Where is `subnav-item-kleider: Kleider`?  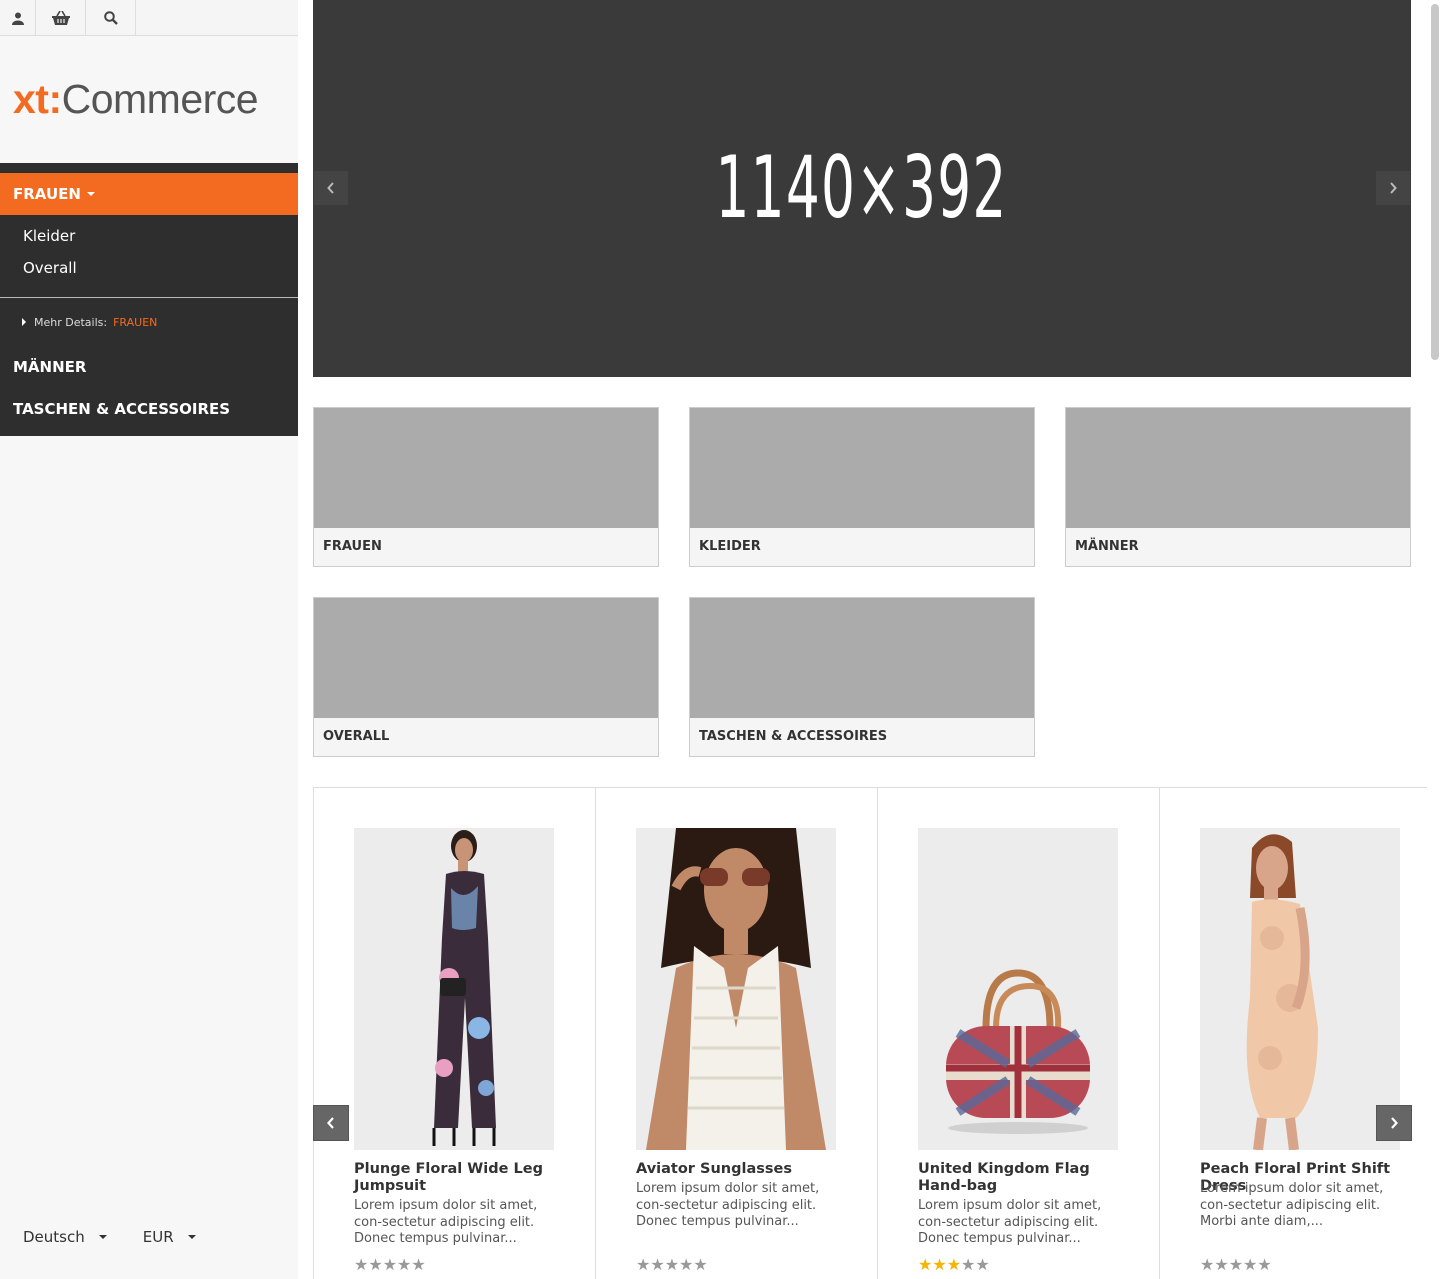 subnav-item-kleider: Kleider is located at coordinates (160, 241).